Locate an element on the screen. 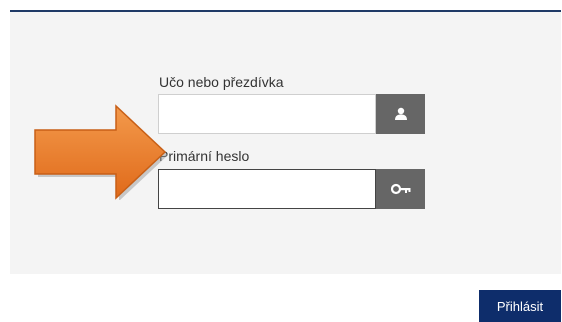  key-icon is located at coordinates (400, 189).